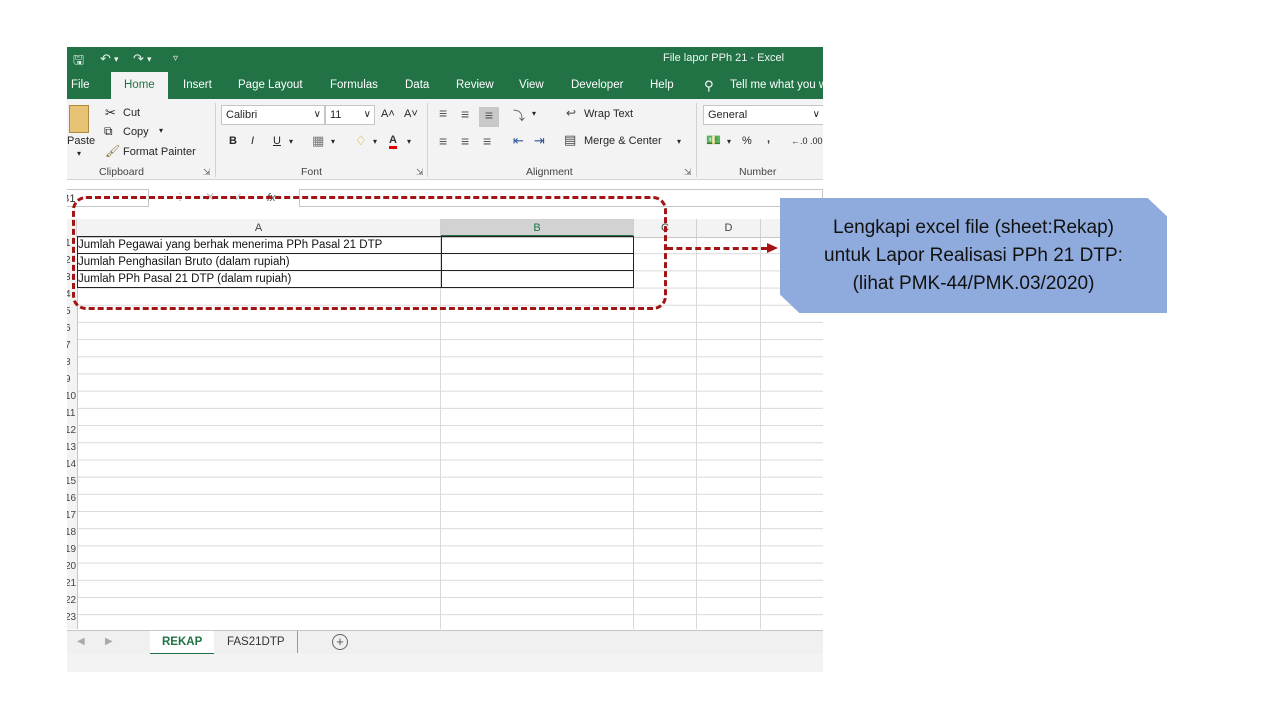  I want to click on align-bottom-icon: ≡, so click(489, 117).